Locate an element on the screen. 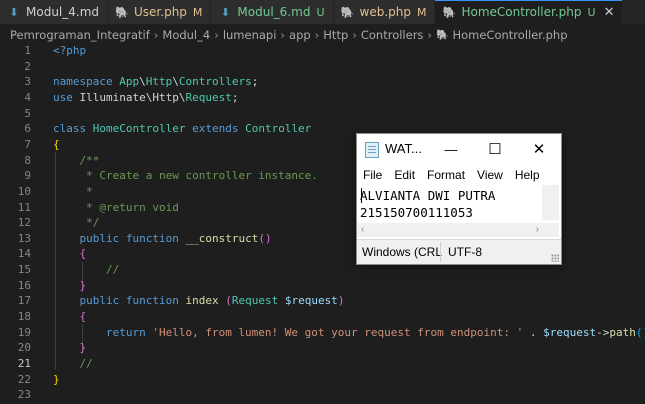 This screenshot has width=645, height=404. line-number: 17 is located at coordinates (24, 301).